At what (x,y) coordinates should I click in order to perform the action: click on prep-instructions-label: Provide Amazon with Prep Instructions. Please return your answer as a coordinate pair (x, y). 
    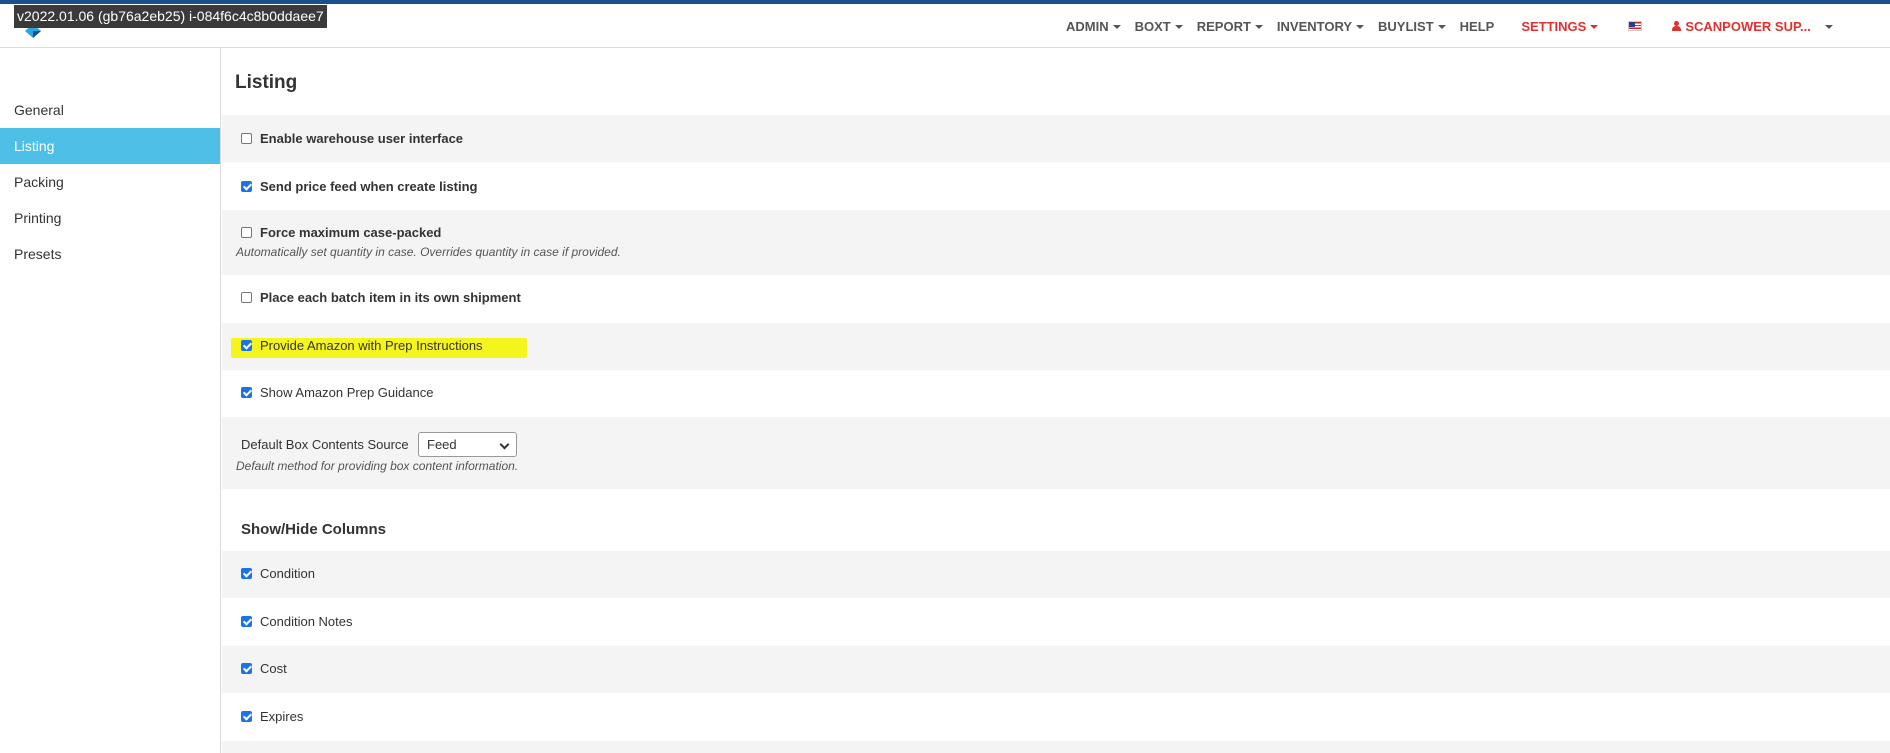
    Looking at the image, I should click on (371, 345).